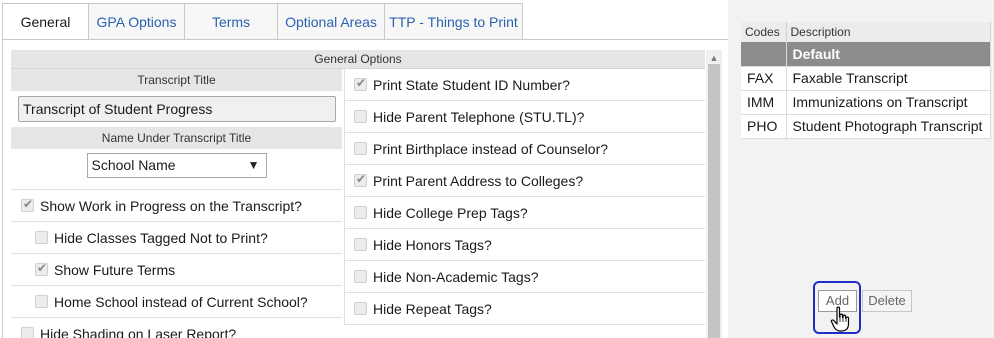 The height and width of the screenshot is (338, 994). What do you see at coordinates (176, 138) in the screenshot?
I see `name-under-title-label: Name Under Transcript Title` at bounding box center [176, 138].